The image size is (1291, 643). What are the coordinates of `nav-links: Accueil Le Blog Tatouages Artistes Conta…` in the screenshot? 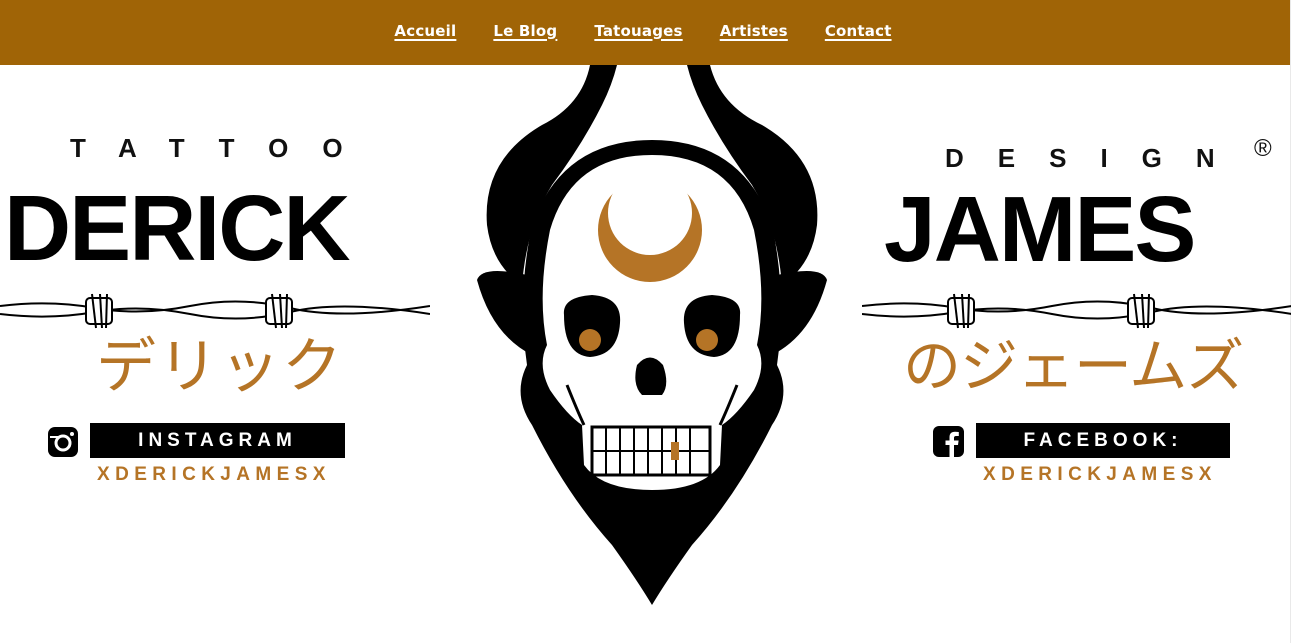 It's located at (642, 31).